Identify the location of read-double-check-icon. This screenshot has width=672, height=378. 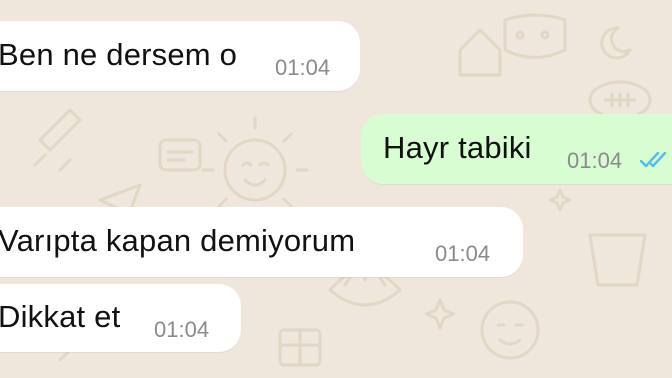
(653, 159).